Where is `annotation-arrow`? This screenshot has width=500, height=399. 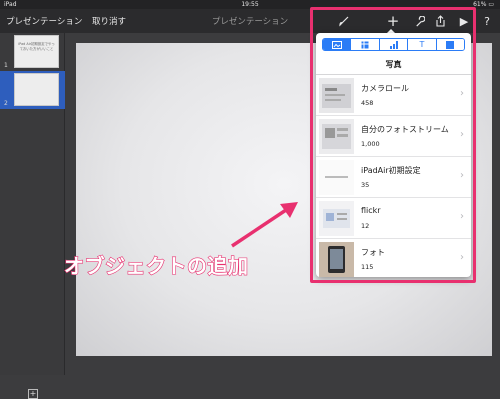
annotation-arrow is located at coordinates (264, 225).